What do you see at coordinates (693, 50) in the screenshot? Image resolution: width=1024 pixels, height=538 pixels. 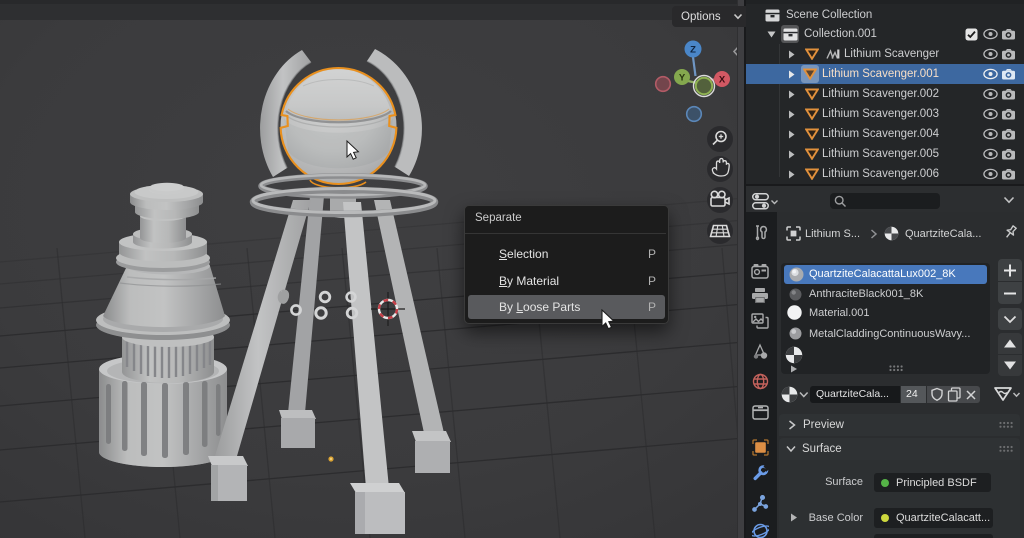 I see `svg-text: Z` at bounding box center [693, 50].